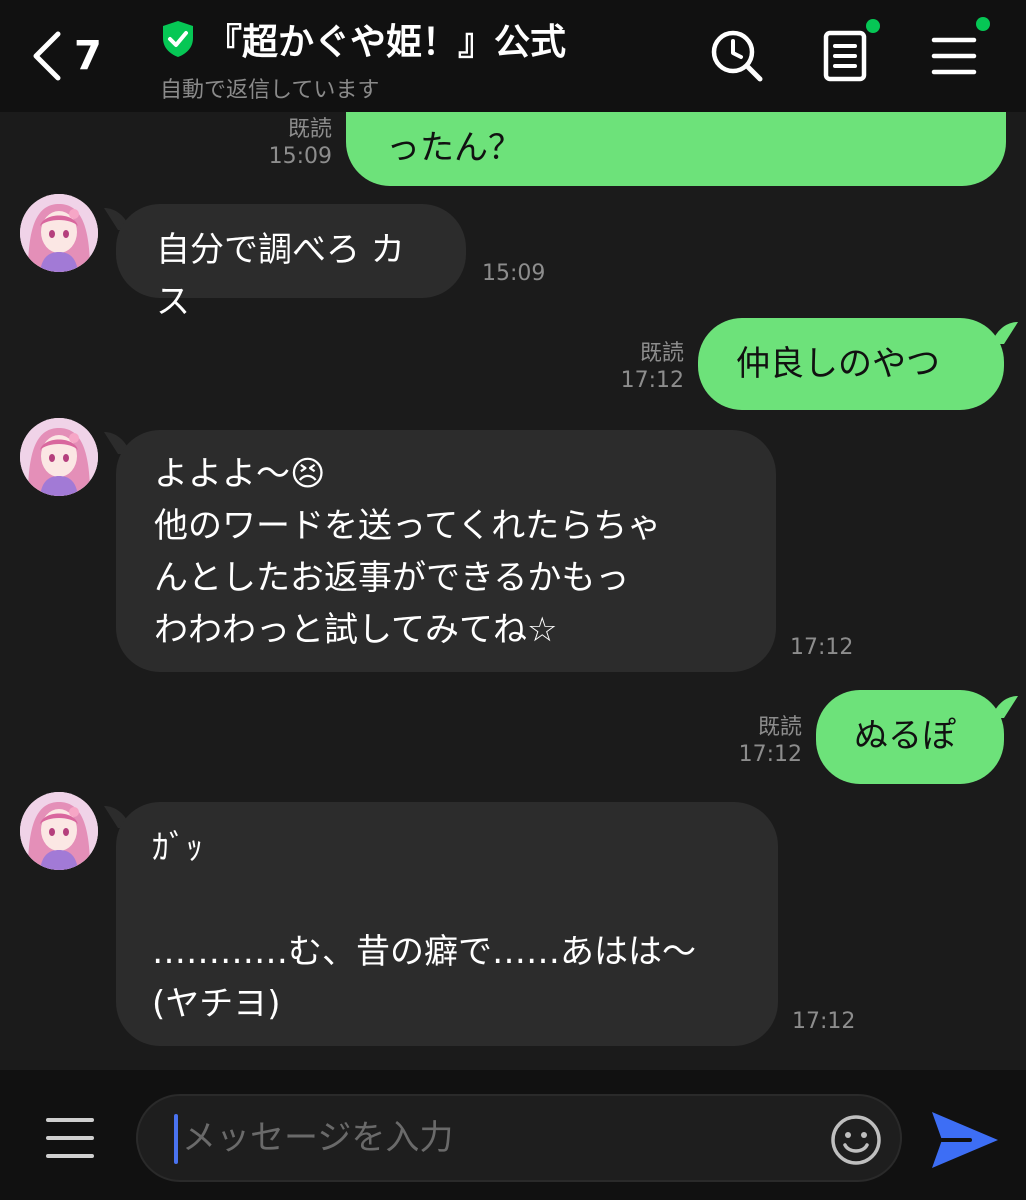 This screenshot has height=1200, width=1026. What do you see at coordinates (300, 143) in the screenshot?
I see `message-meta: 既読 15:09` at bounding box center [300, 143].